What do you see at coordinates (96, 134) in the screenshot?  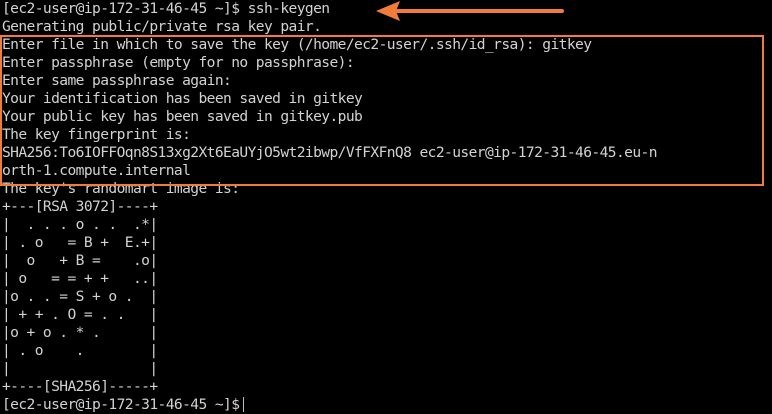 I see `output-line: The key fingerprint is:` at bounding box center [96, 134].